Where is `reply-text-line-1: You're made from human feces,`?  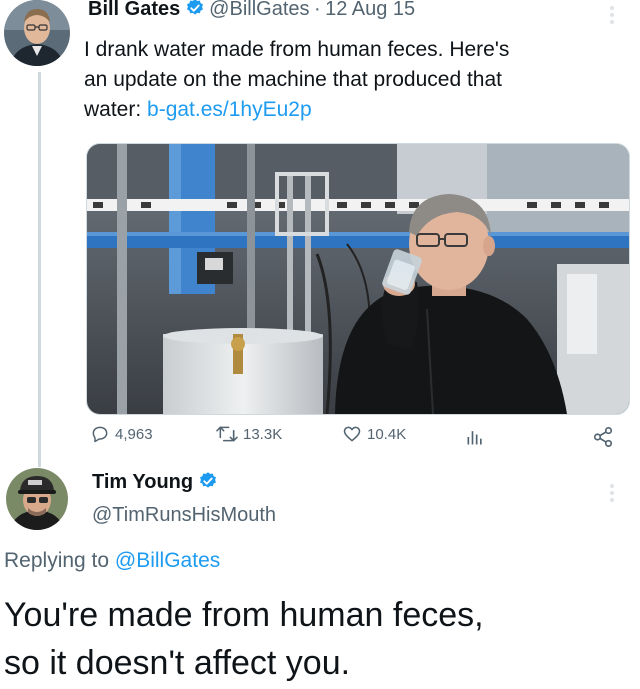
reply-text-line-1: You're made from human feces, is located at coordinates (244, 615).